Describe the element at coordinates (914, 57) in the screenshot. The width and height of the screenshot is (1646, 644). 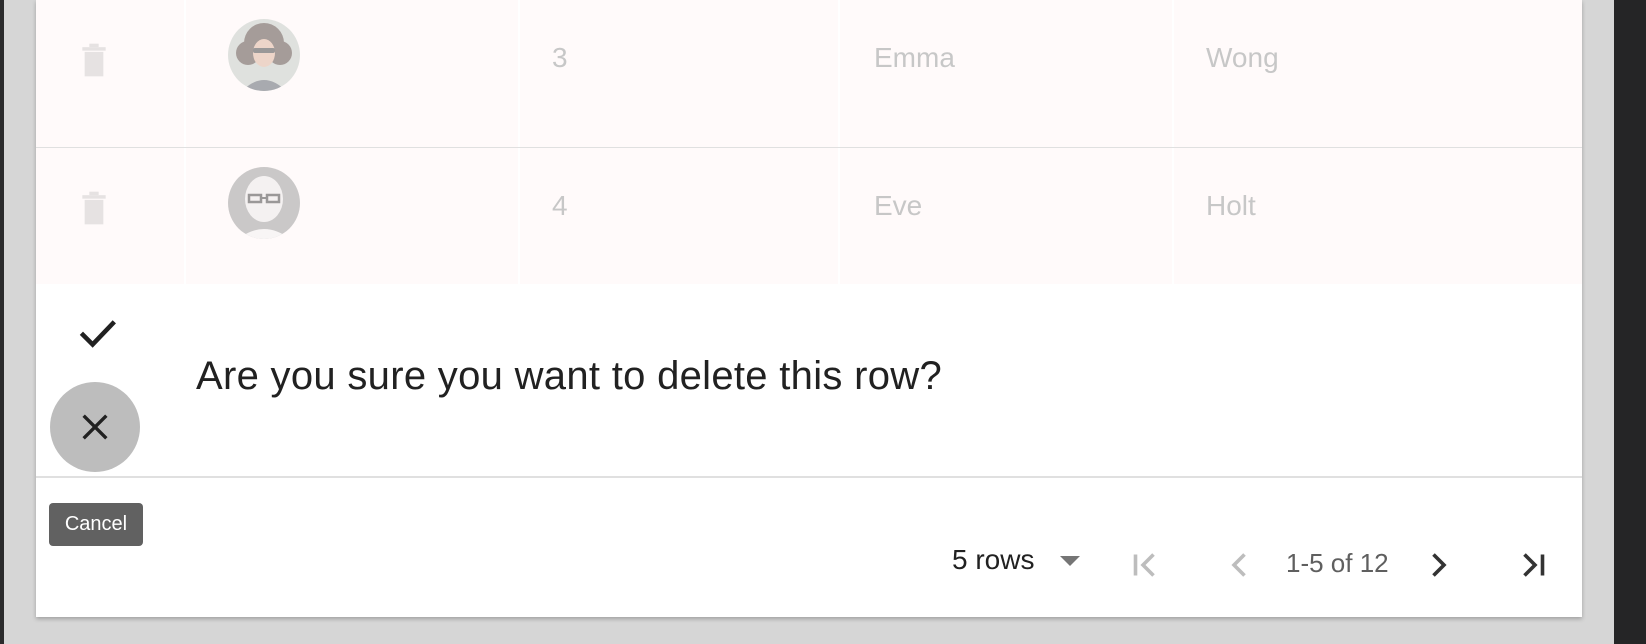
I see `cell-first-name: Emma` at that location.